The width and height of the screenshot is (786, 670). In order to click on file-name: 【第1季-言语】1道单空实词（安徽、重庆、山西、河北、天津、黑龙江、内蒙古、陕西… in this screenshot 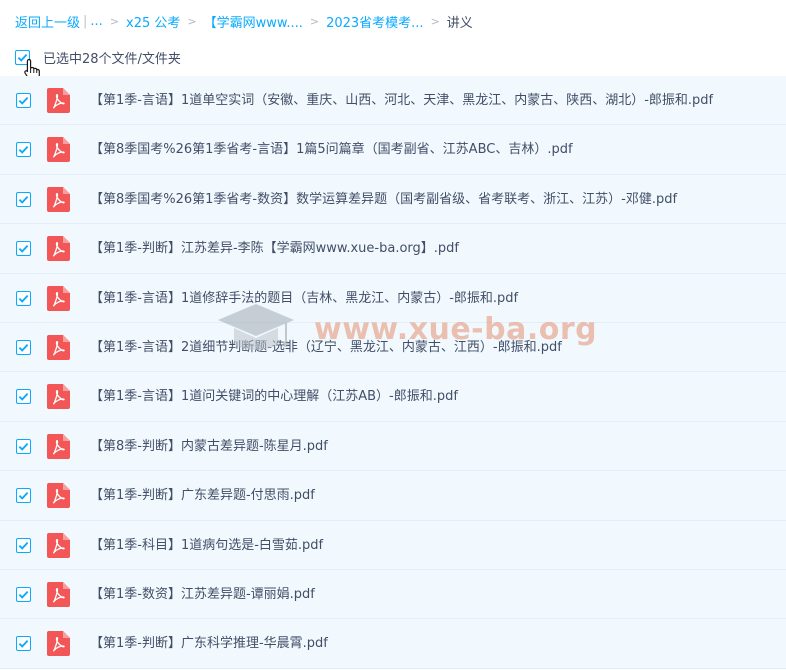, I will do `click(401, 100)`.